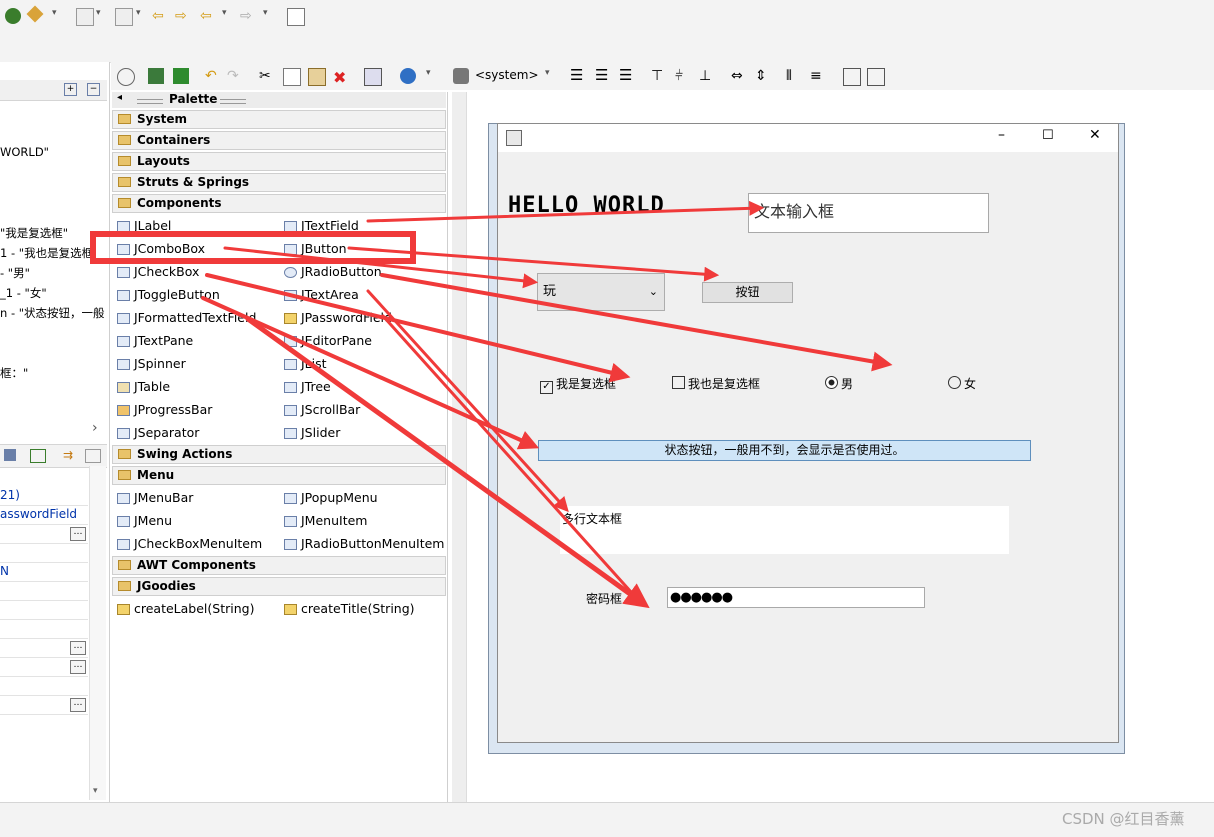 The height and width of the screenshot is (837, 1214). Describe the element at coordinates (586, 205) in the screenshot. I see `hello-label: HELLO WORLD` at that location.